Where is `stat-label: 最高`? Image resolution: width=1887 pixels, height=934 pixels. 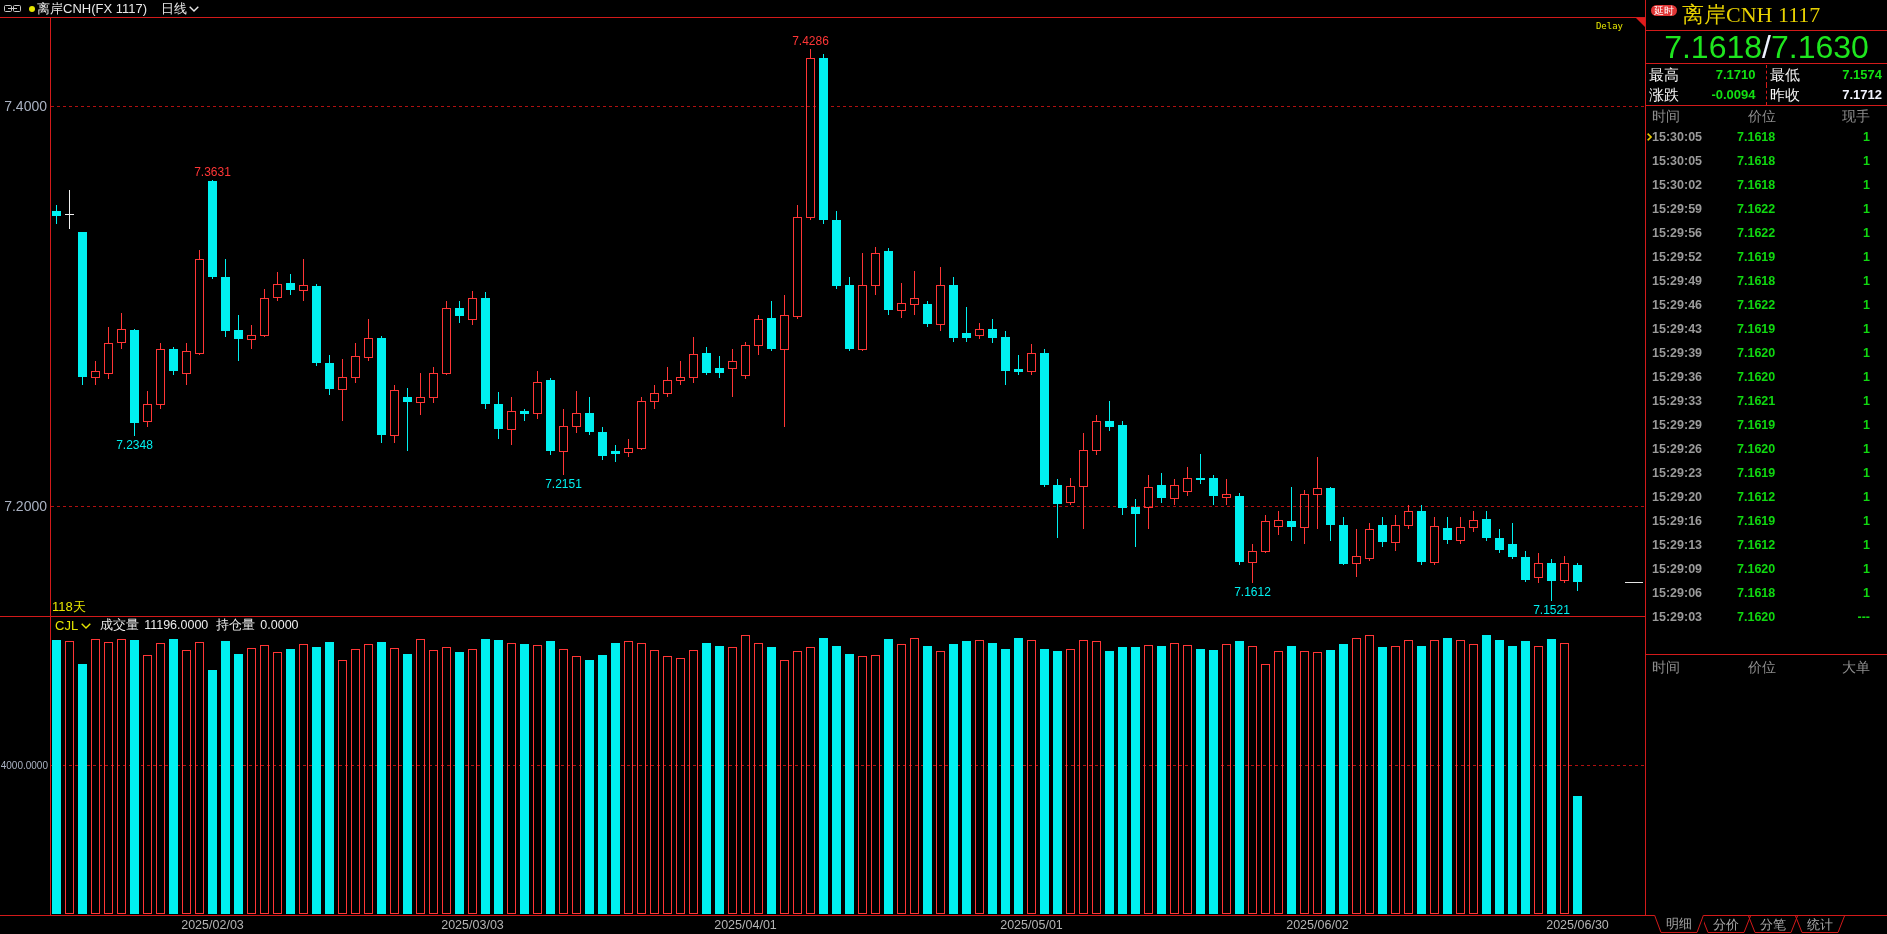
stat-label: 最高 is located at coordinates (1664, 74).